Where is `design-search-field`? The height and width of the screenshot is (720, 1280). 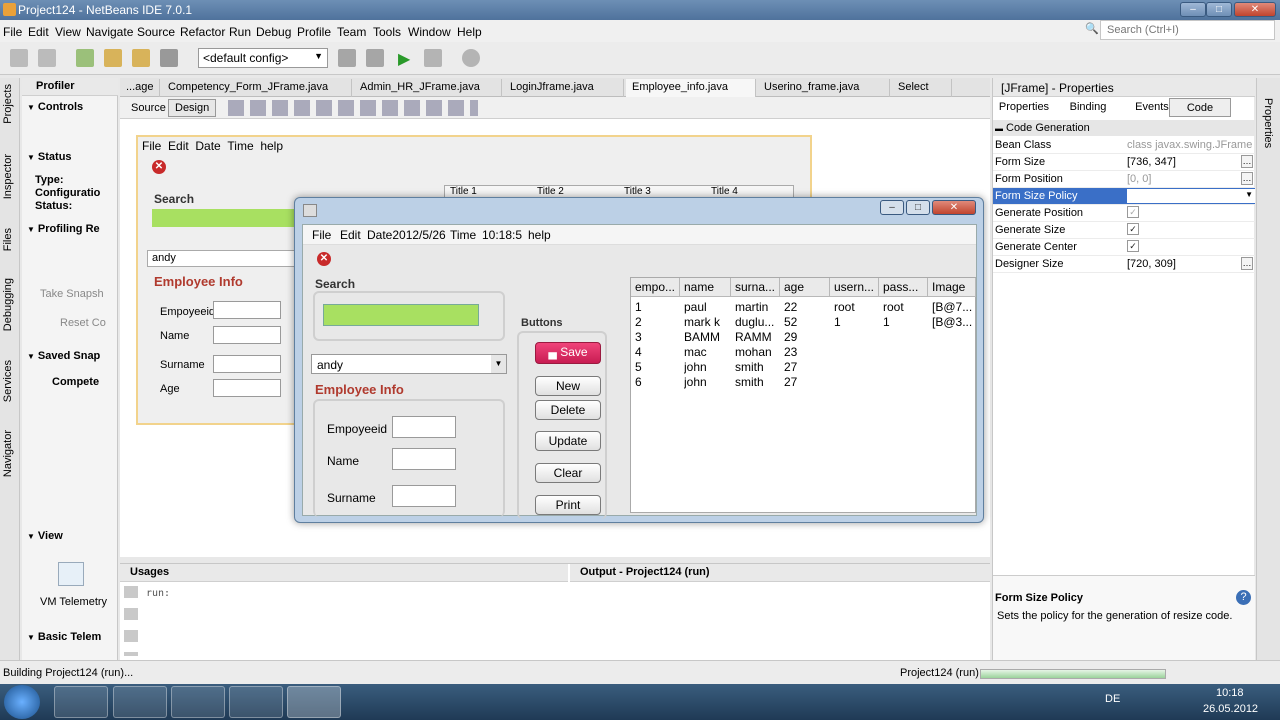 design-search-field is located at coordinates (224, 218).